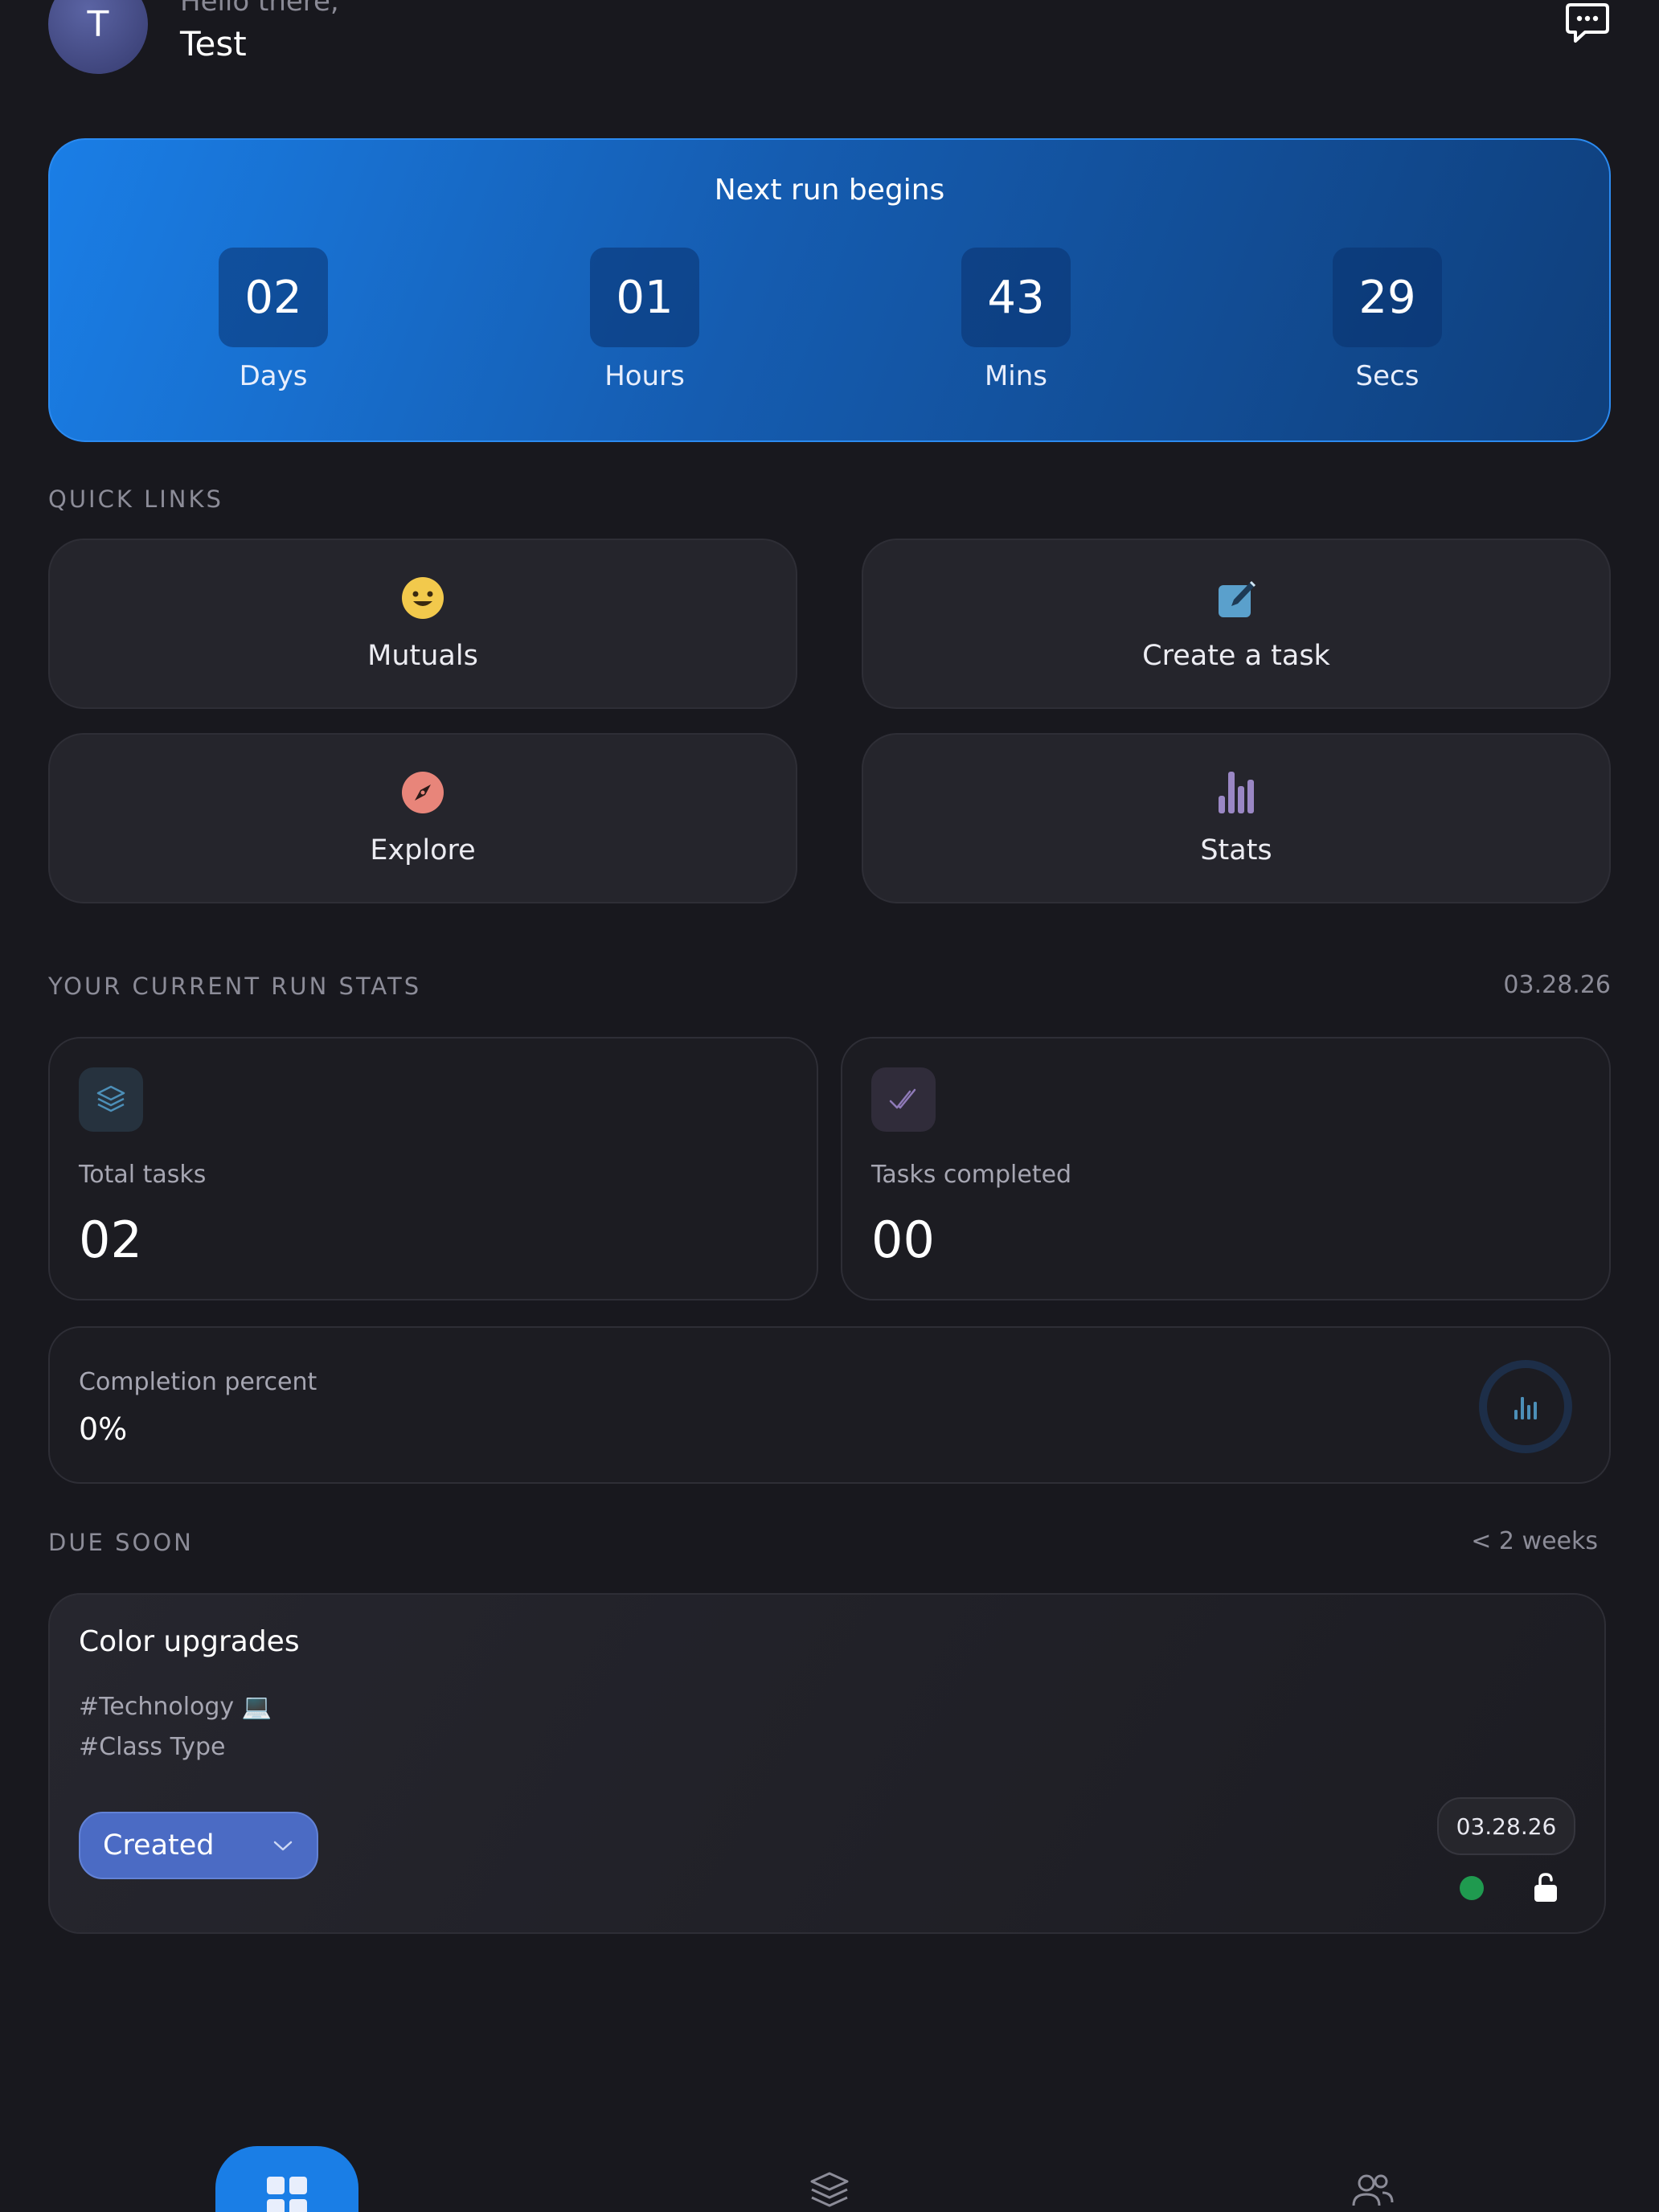 This screenshot has height=2212, width=1659. What do you see at coordinates (1016, 376) in the screenshot?
I see `countdown-label: Mins` at bounding box center [1016, 376].